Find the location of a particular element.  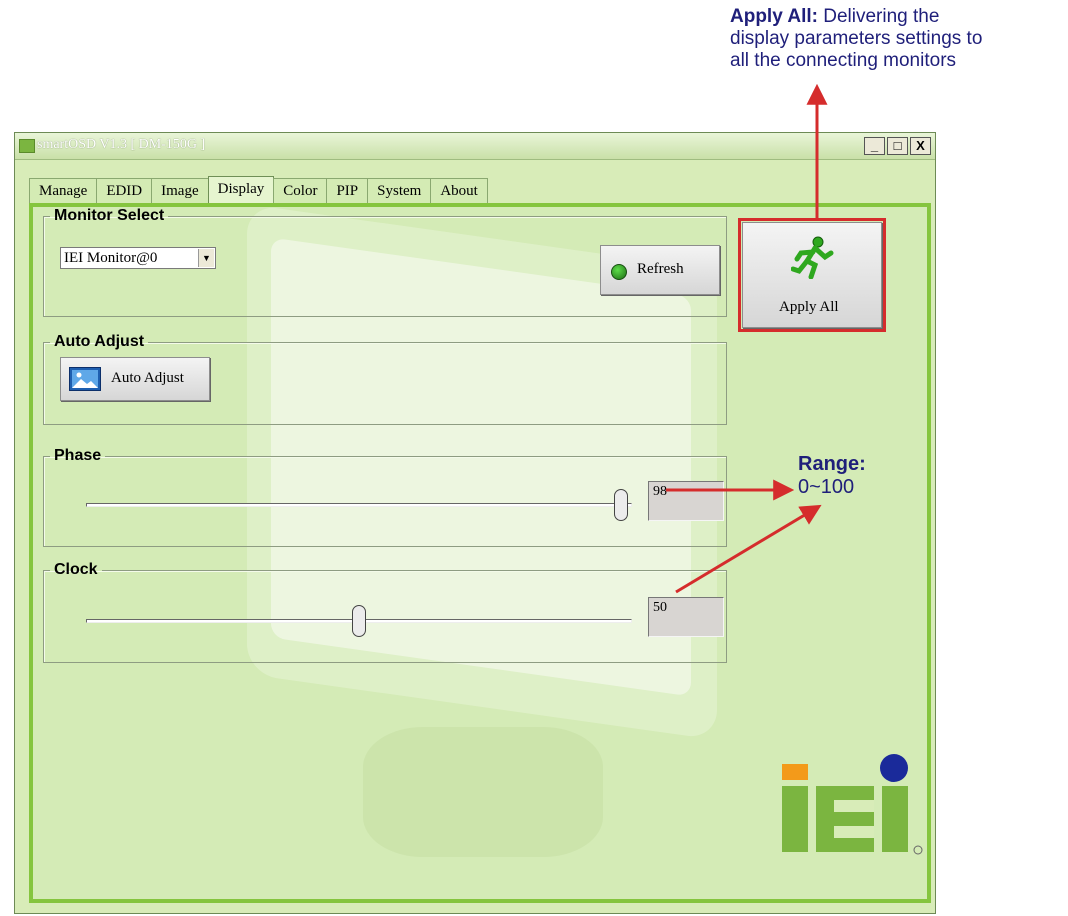

range-callout-value: 0~100 is located at coordinates (826, 487).